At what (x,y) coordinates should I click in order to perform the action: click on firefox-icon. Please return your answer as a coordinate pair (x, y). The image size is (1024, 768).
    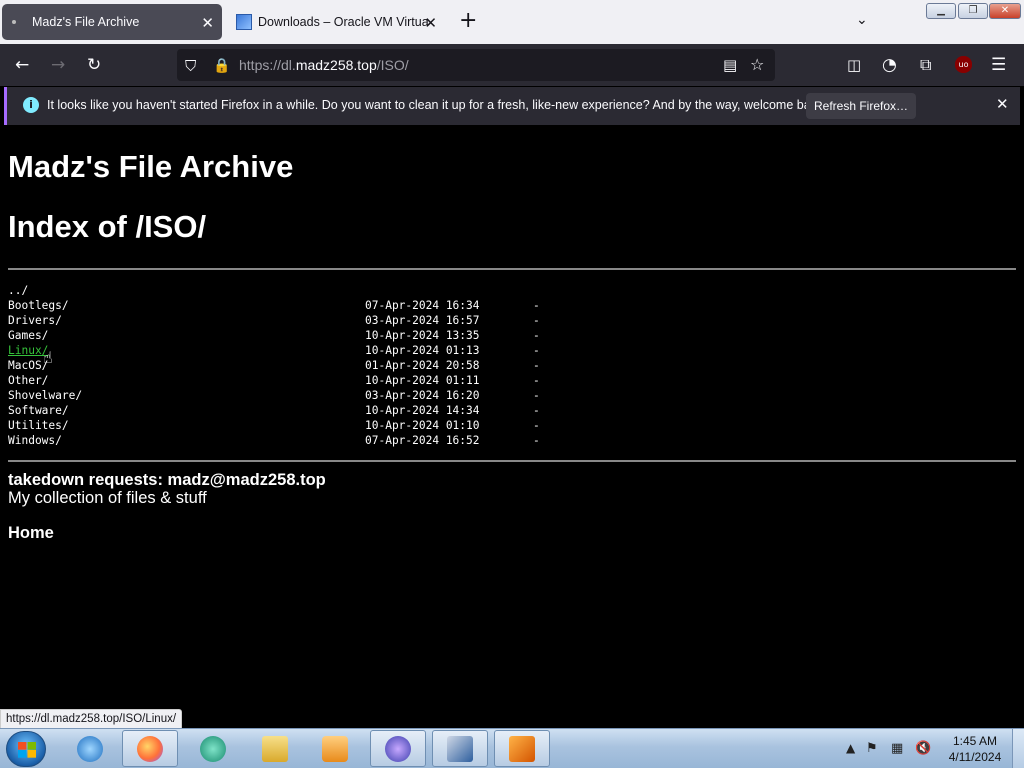
    Looking at the image, I should click on (150, 748).